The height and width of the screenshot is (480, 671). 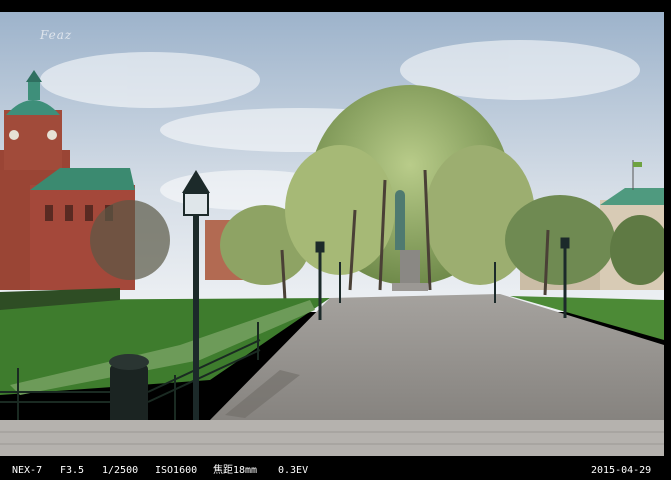 What do you see at coordinates (56, 35) in the screenshot?
I see `signature-watermark: Feaz` at bounding box center [56, 35].